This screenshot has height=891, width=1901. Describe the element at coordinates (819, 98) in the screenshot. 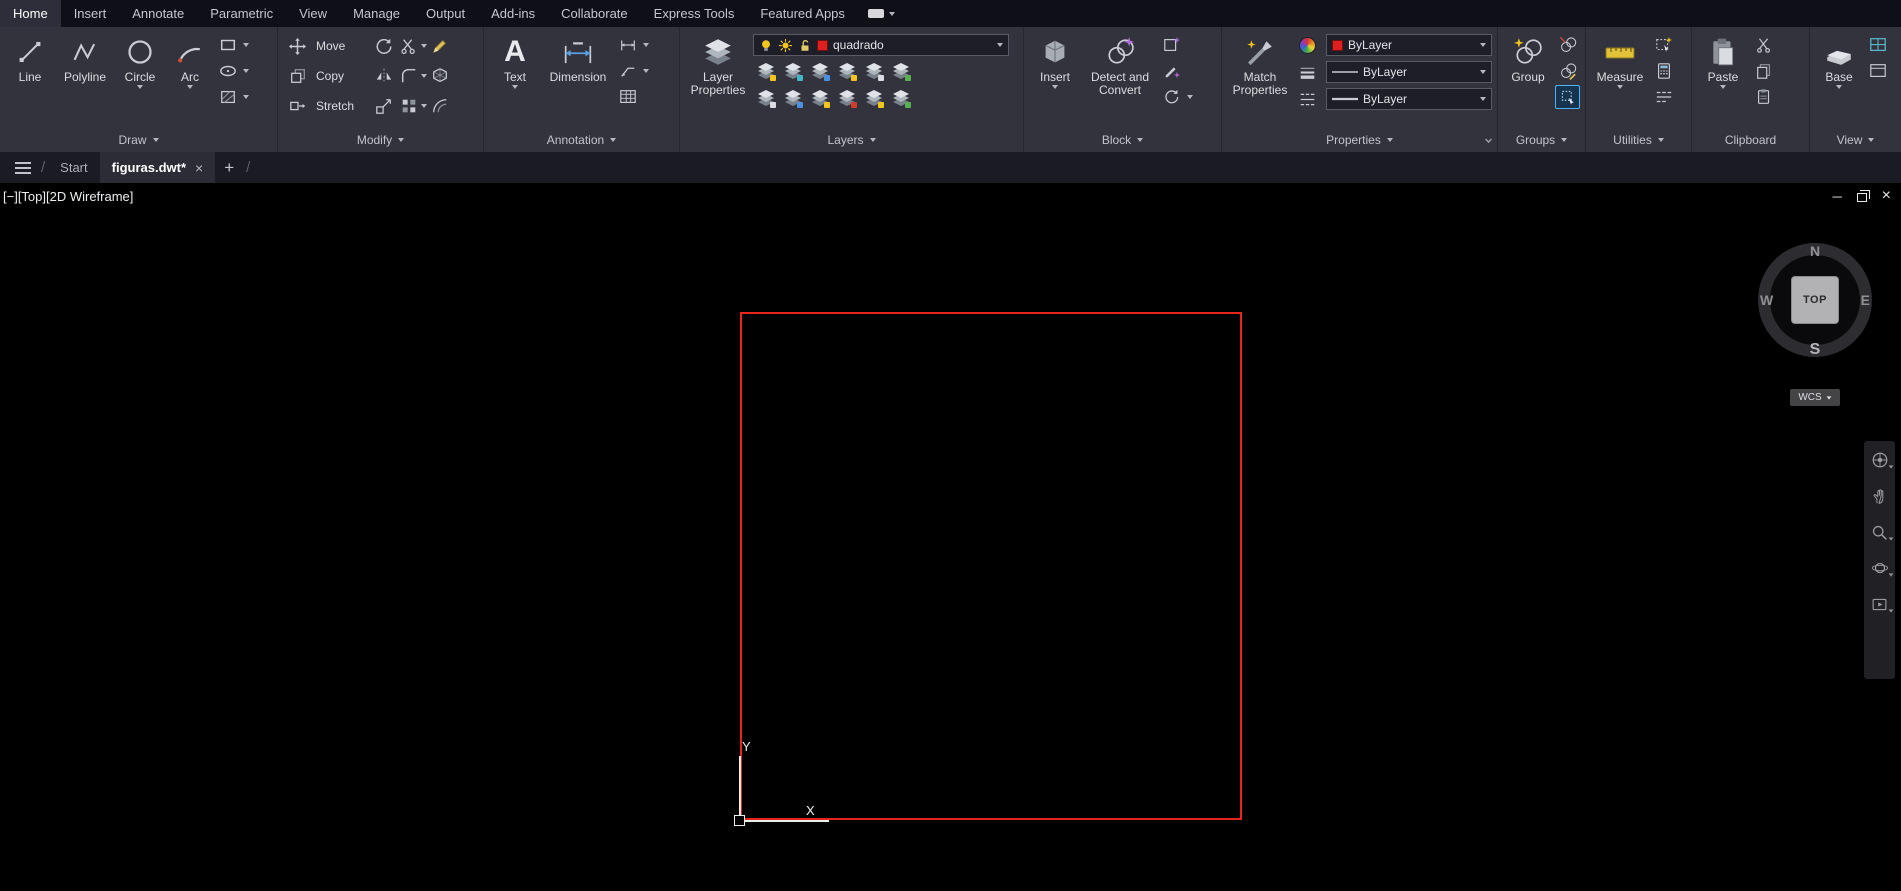

I see `layer-on-all-button` at that location.